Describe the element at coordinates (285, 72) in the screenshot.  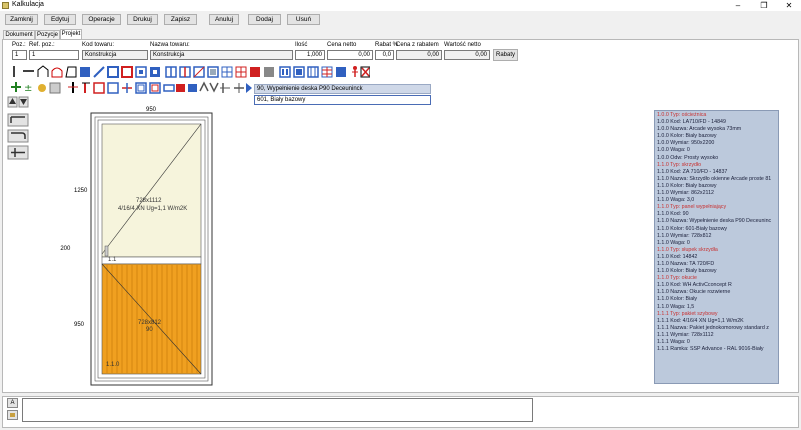
I see `double-sash-icon` at that location.